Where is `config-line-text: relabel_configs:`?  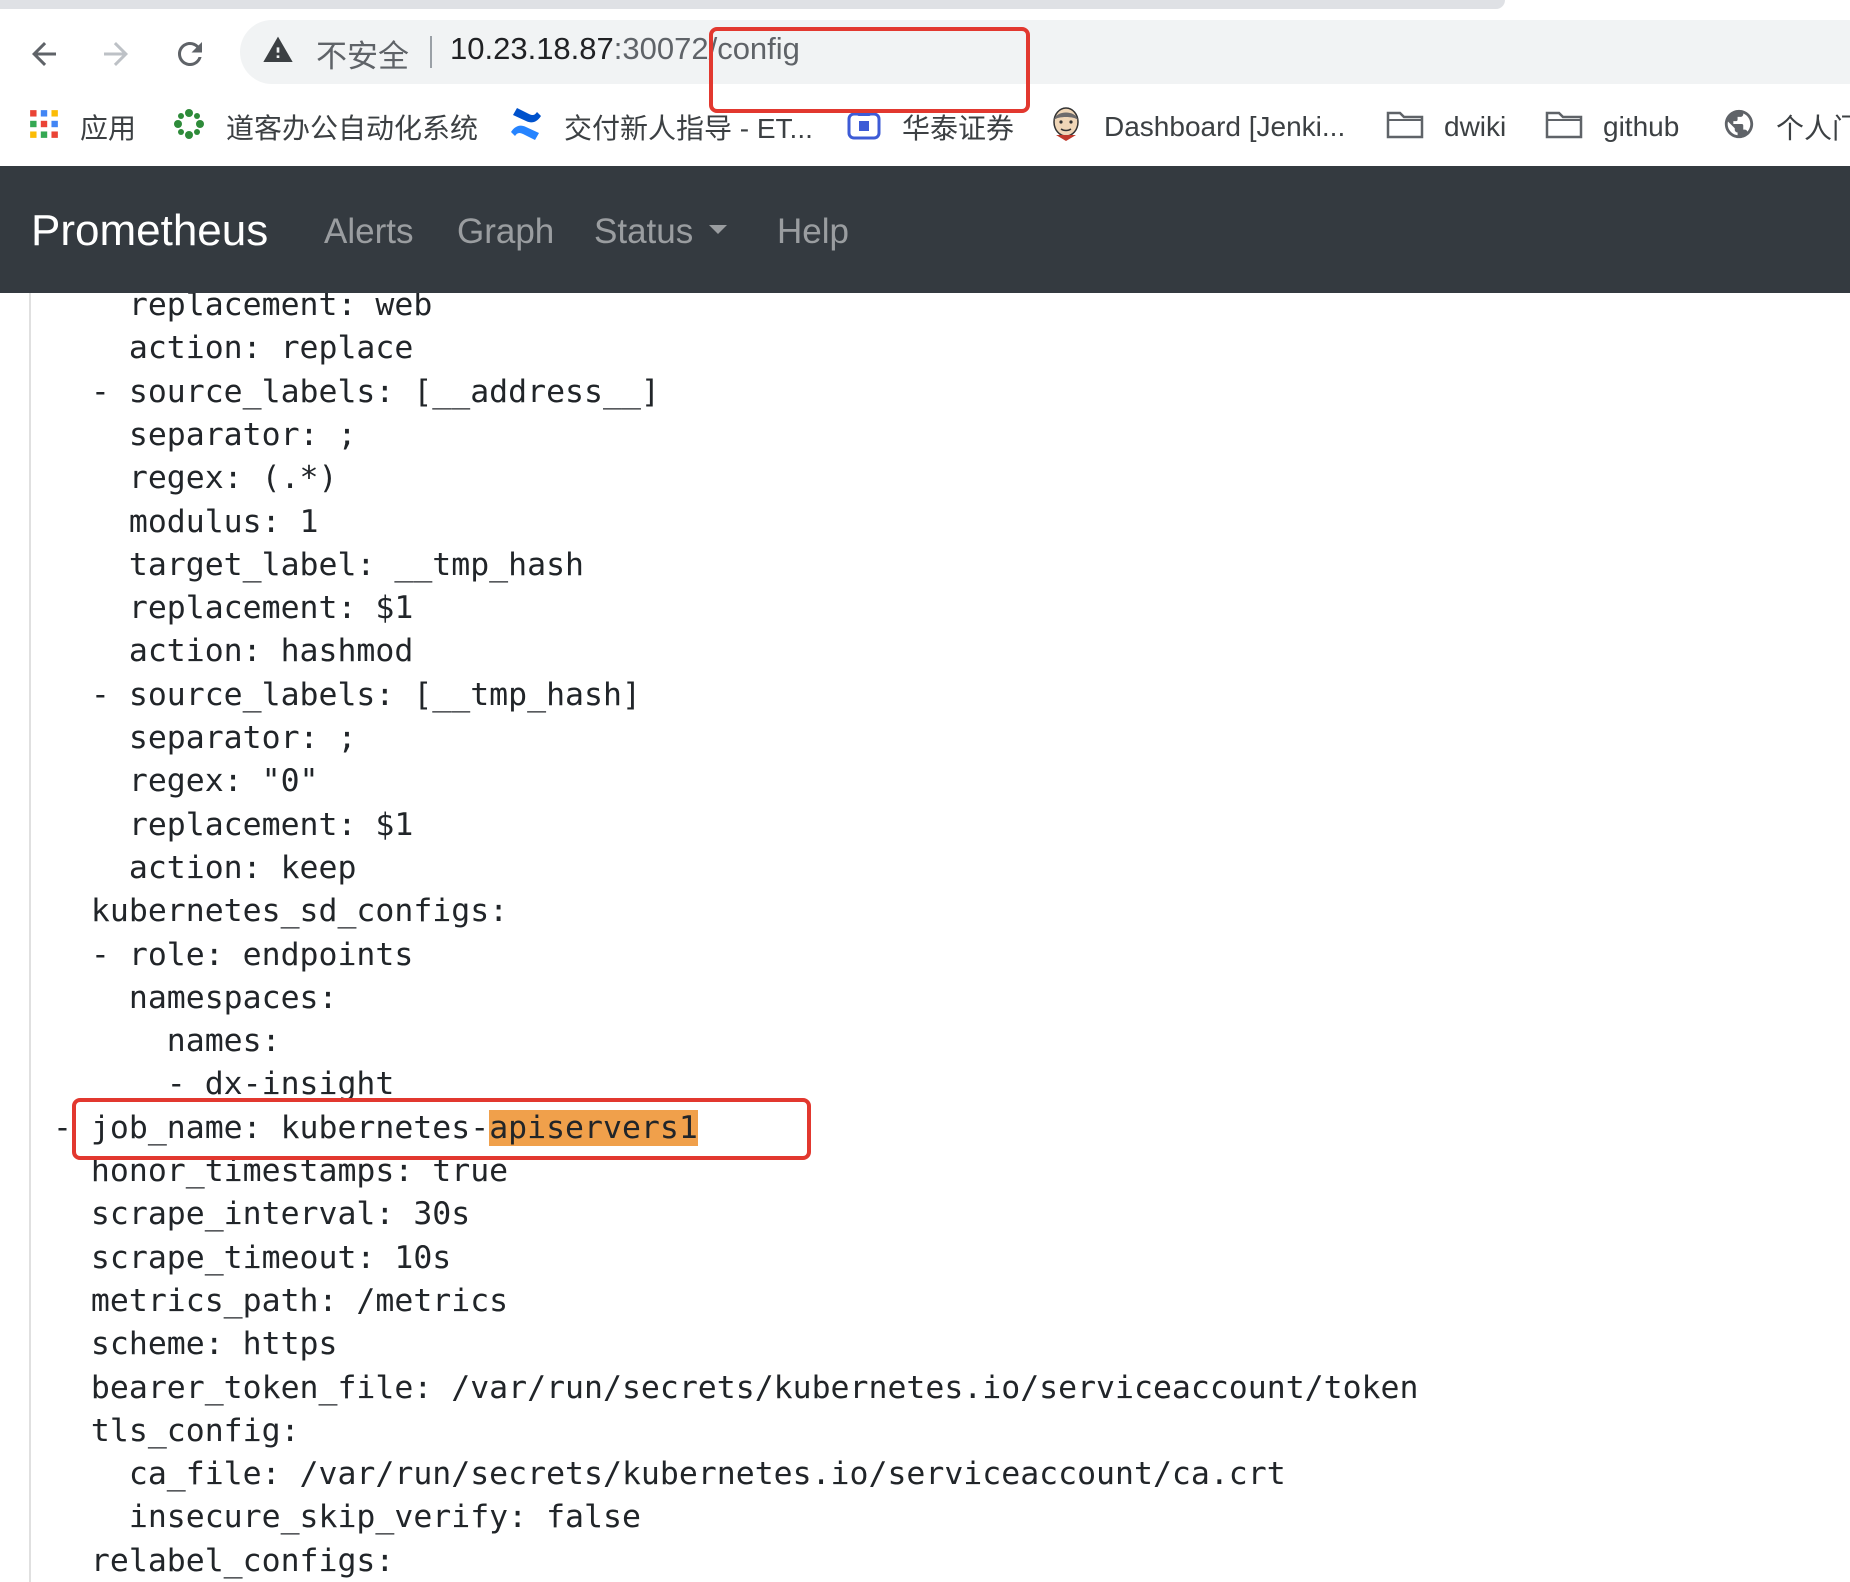 config-line-text: relabel_configs: is located at coordinates (224, 1560).